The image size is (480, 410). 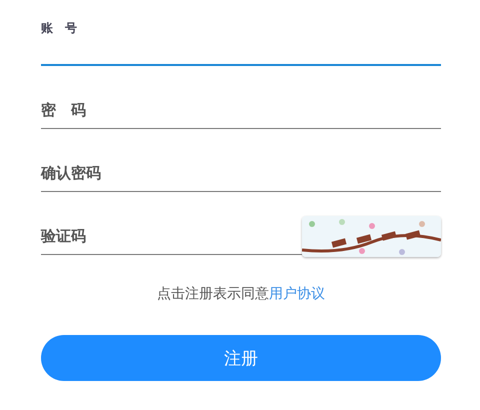 What do you see at coordinates (241, 97) in the screenshot?
I see `input-field: 密 码` at bounding box center [241, 97].